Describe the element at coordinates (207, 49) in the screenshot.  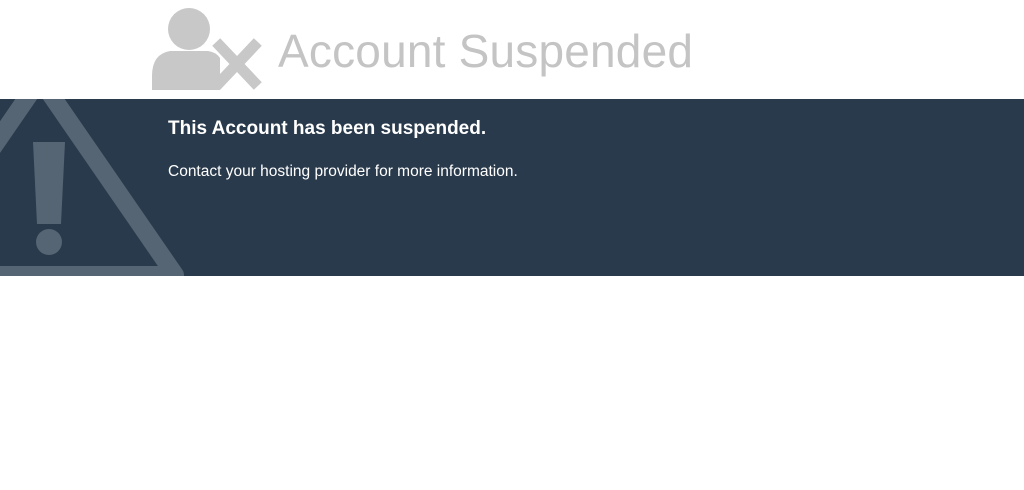
I see `user-x-icon` at that location.